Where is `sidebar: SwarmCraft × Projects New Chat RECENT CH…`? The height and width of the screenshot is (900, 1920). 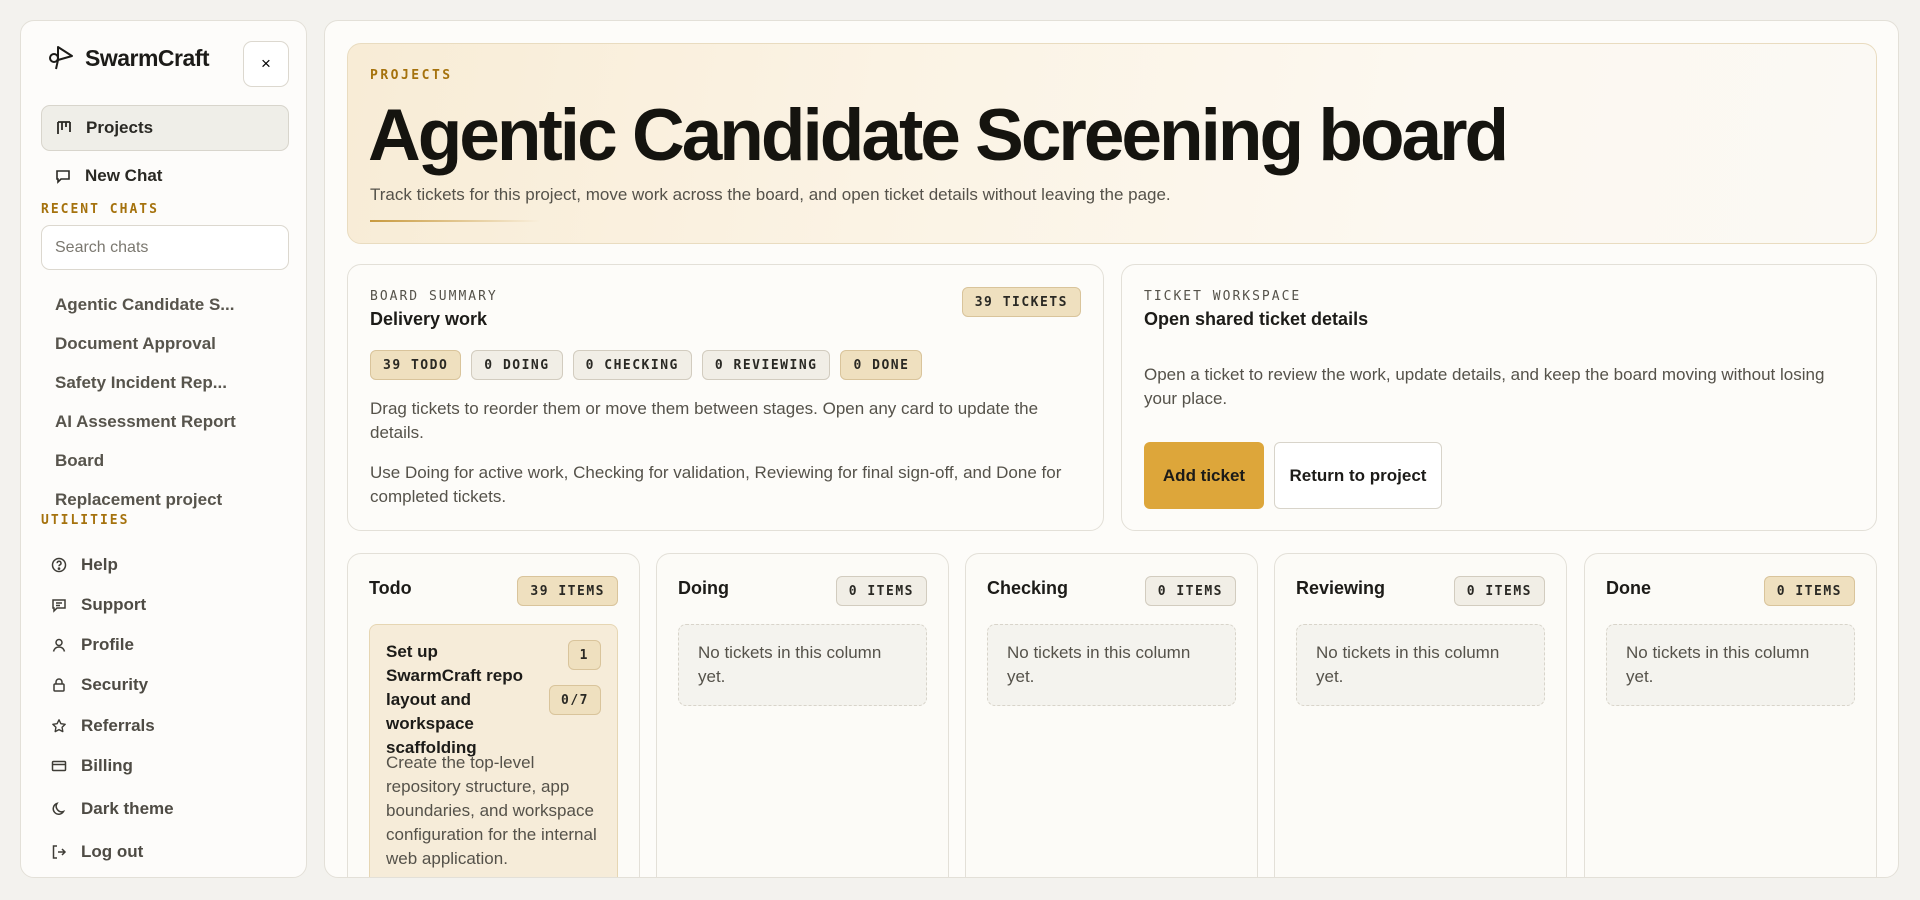 sidebar: SwarmCraft × Projects New Chat RECENT CH… is located at coordinates (163, 449).